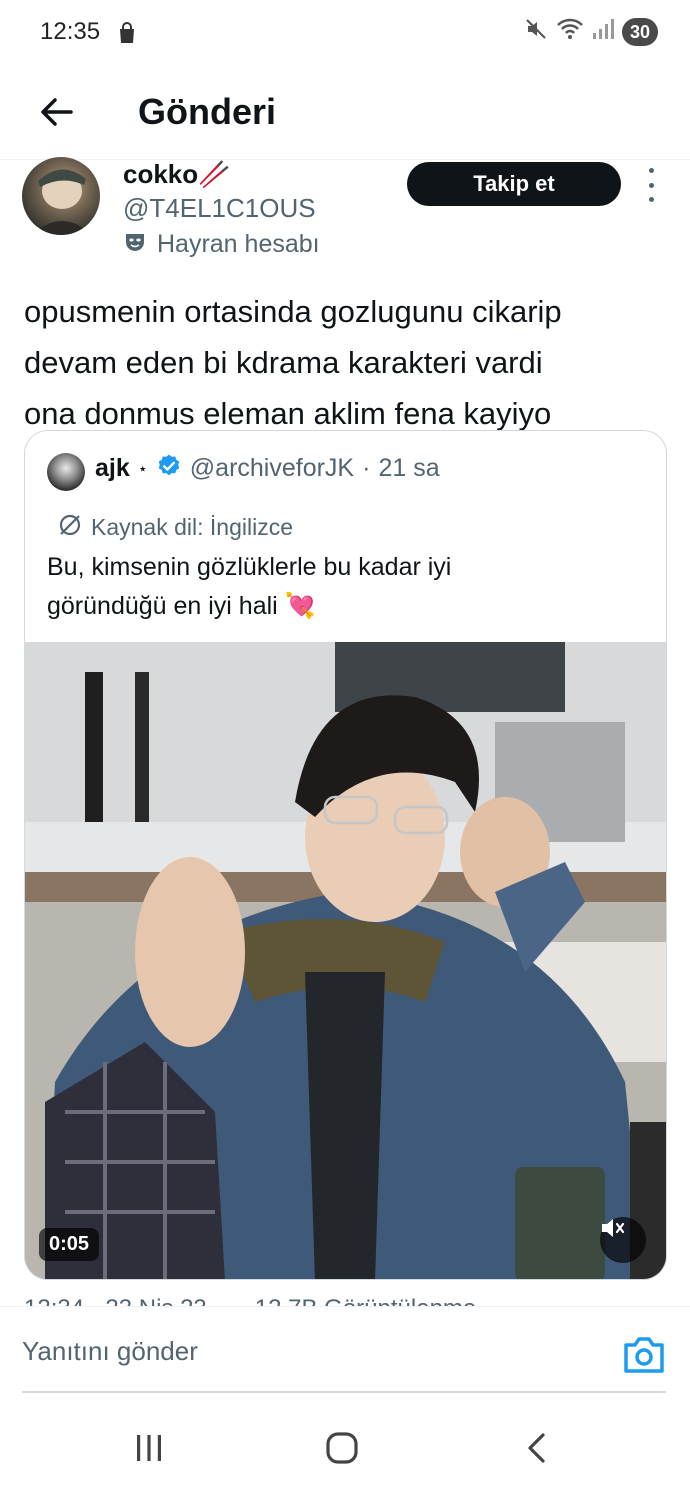 This screenshot has width=690, height=1495. Describe the element at coordinates (127, 35) in the screenshot. I see `shopping-bag-icon` at that location.